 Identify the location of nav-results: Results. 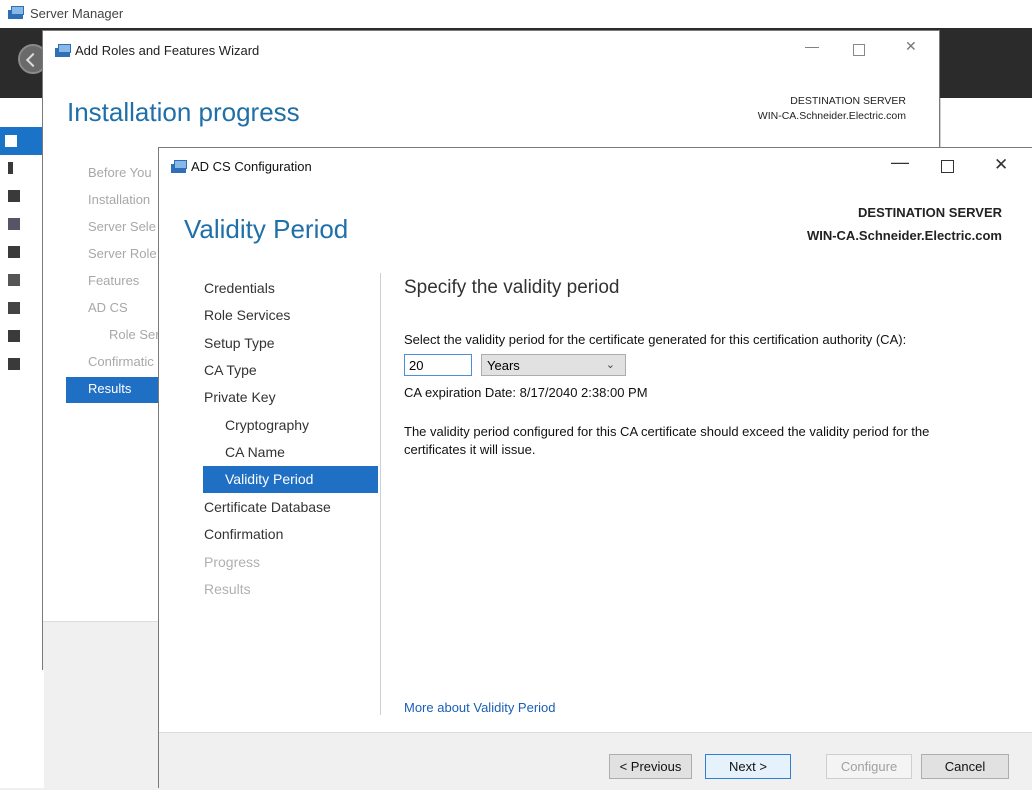
(227, 589).